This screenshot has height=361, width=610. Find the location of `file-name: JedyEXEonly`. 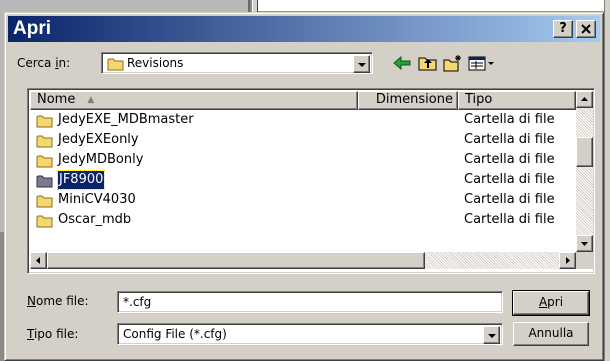

file-name: JedyEXEonly is located at coordinates (98, 139).